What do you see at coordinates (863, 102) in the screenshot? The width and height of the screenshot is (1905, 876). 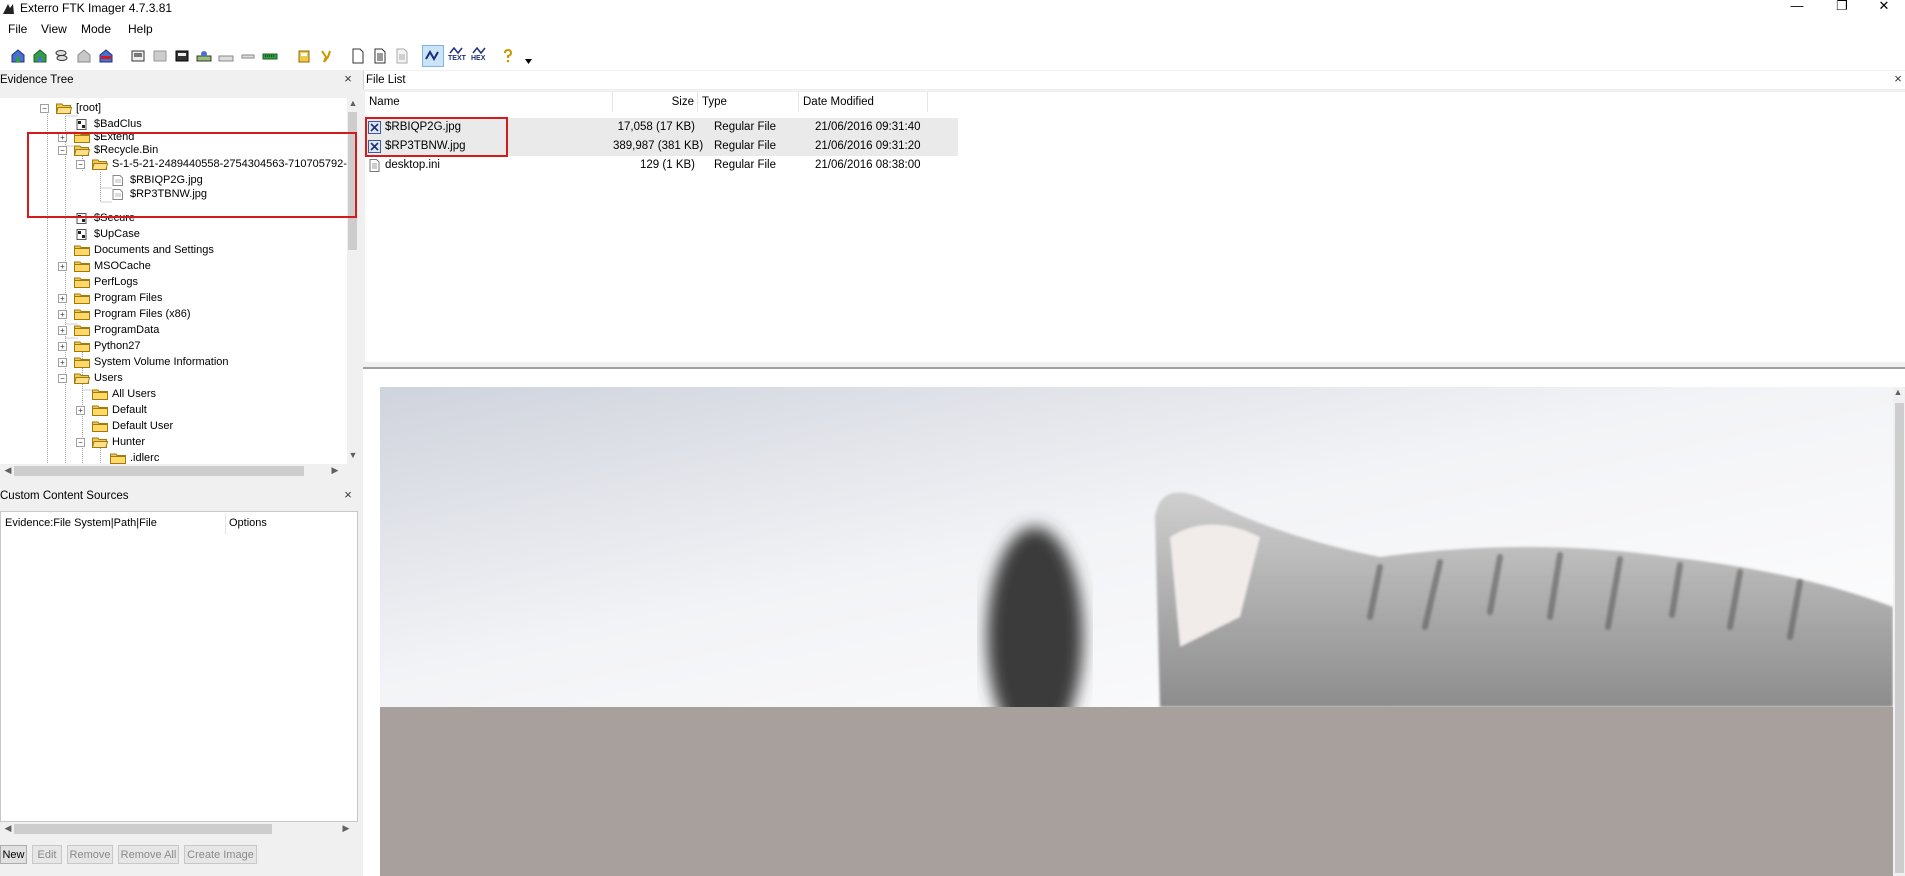 I see `column-date-modified: Date Modified` at bounding box center [863, 102].